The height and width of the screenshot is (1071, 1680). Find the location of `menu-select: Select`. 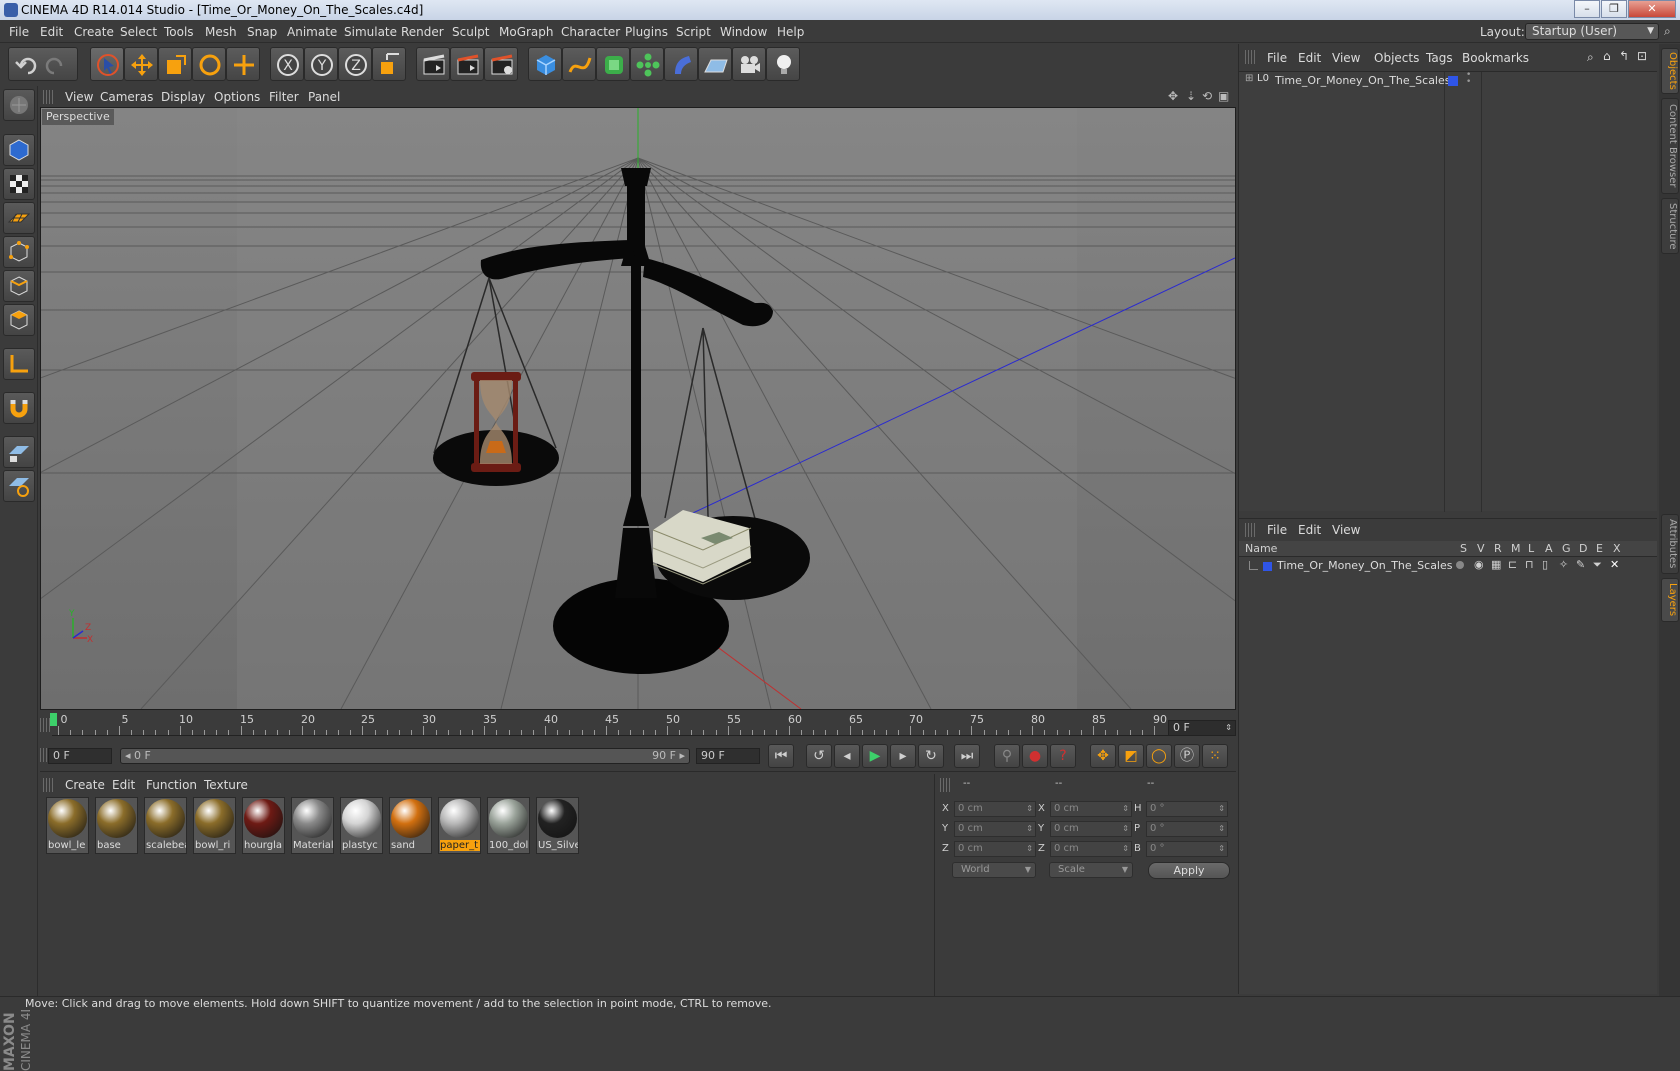

menu-select: Select is located at coordinates (138, 32).